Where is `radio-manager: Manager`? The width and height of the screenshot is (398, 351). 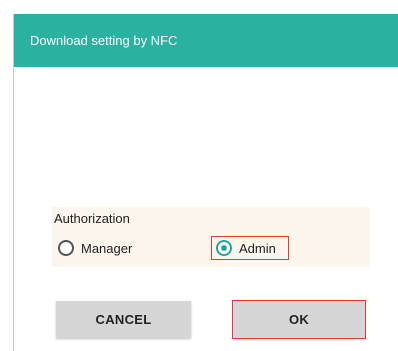 radio-manager: Manager is located at coordinates (95, 248).